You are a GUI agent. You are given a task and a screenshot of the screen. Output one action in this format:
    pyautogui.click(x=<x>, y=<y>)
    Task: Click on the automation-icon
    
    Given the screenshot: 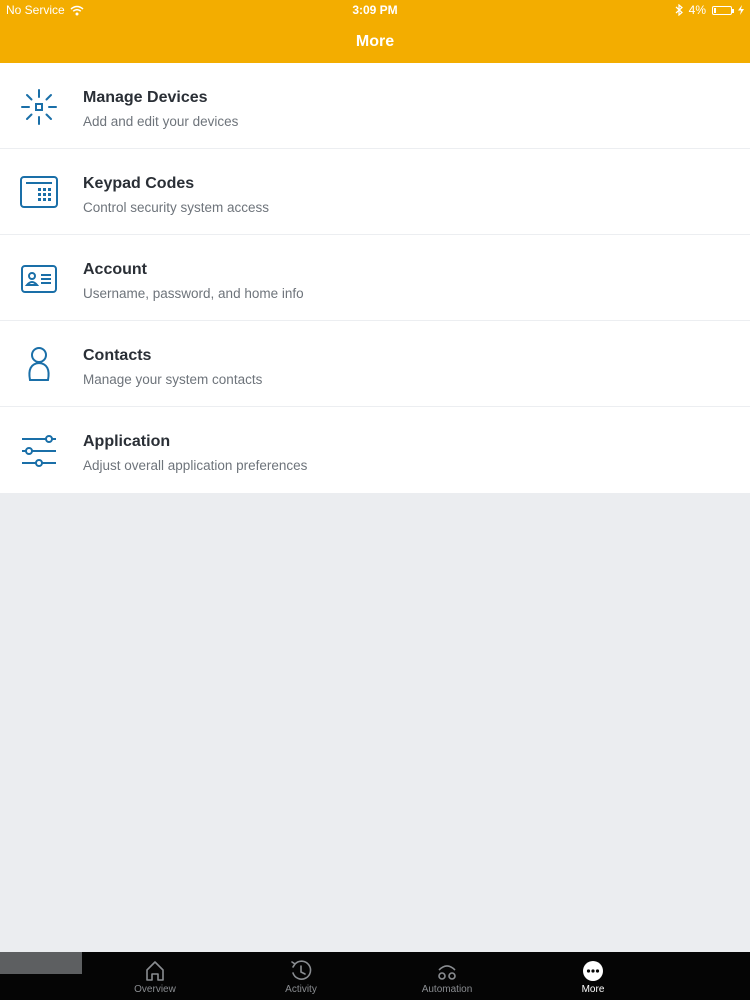 What is the action you would take?
    pyautogui.click(x=447, y=972)
    